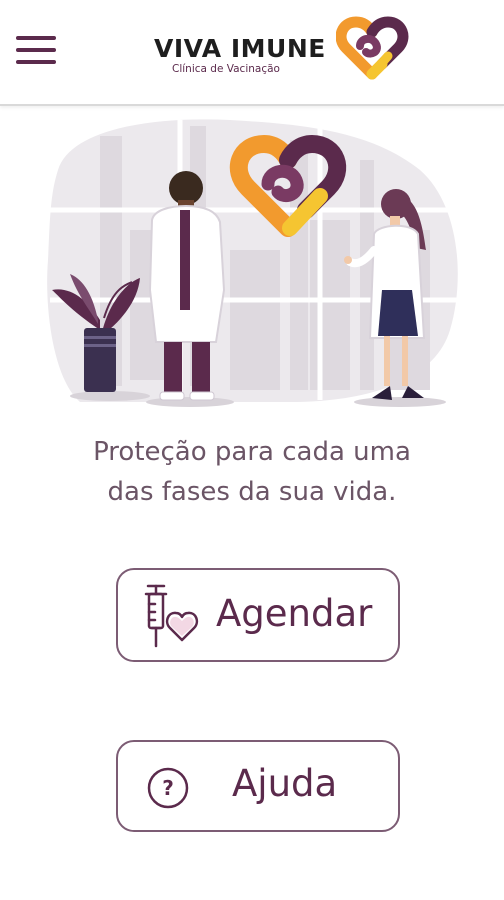  Describe the element at coordinates (252, 452) in the screenshot. I see `tagline-line-1: Proteção para cada uma` at that location.